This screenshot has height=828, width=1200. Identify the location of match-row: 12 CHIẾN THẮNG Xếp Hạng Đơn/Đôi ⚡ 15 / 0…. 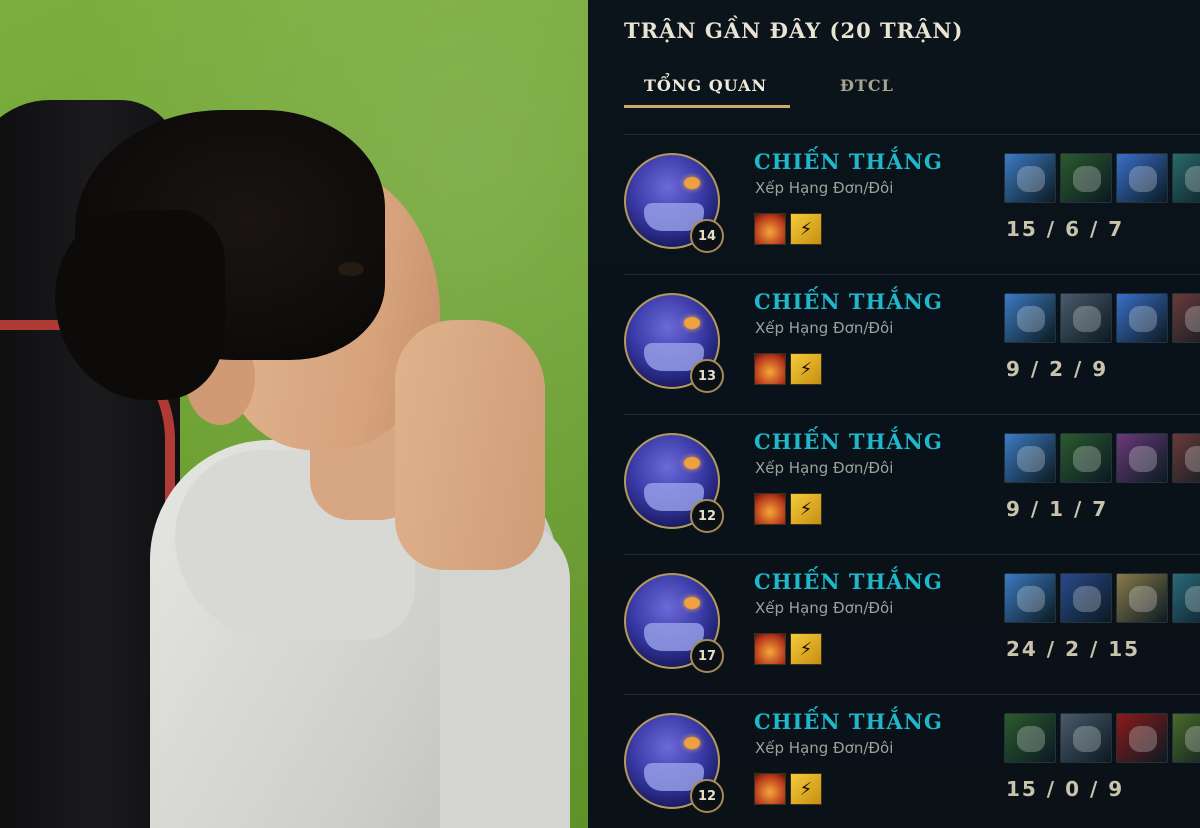
(912, 761).